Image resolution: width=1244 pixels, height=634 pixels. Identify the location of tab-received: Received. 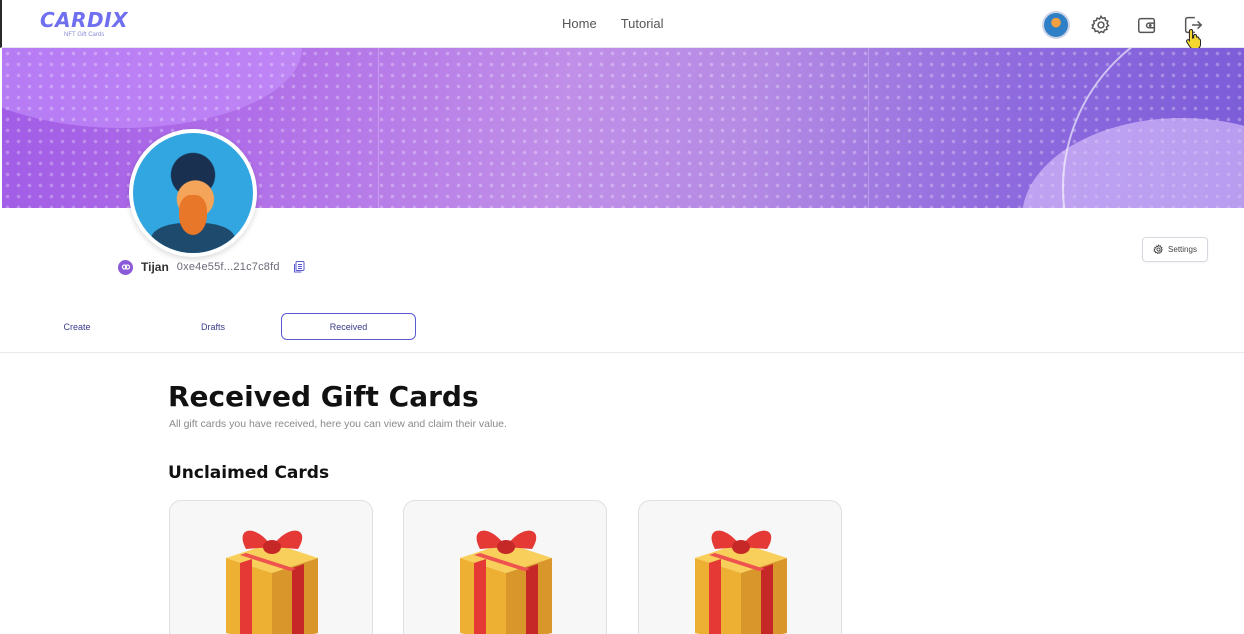
(348, 326).